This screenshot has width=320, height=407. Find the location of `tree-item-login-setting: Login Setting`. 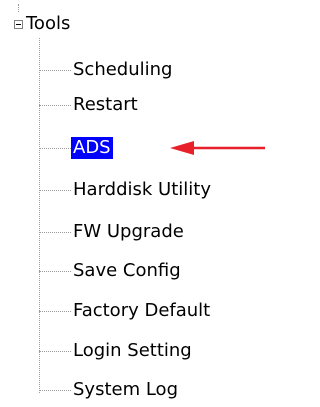

tree-item-login-setting: Login Setting is located at coordinates (116, 351).